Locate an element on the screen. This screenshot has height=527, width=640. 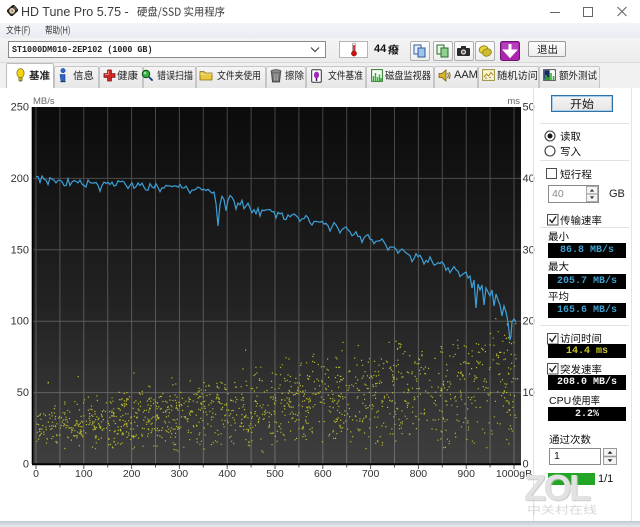
svg-text: 300 is located at coordinates (180, 474).